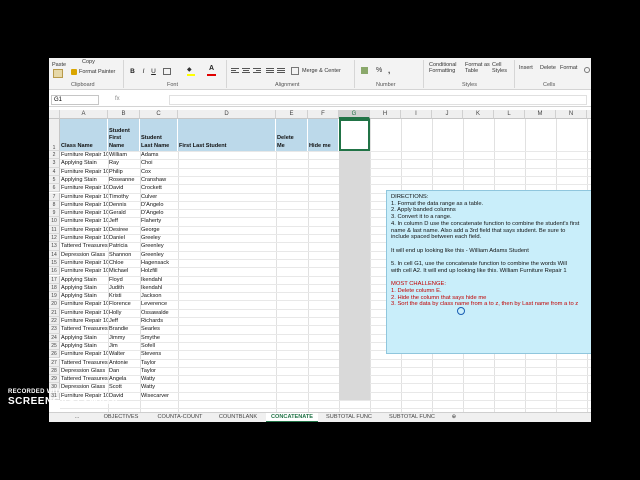 This screenshot has width=640, height=480. I want to click on row-header: 11, so click(54, 229).